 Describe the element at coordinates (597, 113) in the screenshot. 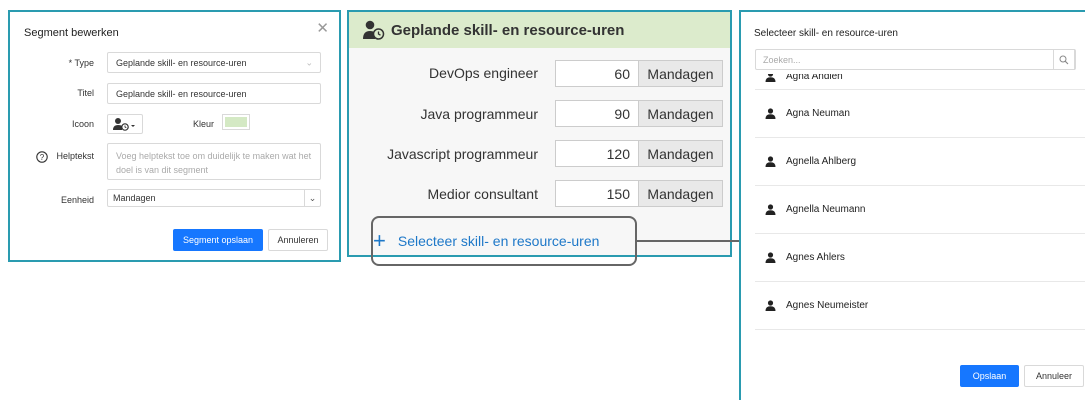

I see `row-value-input: 90` at that location.